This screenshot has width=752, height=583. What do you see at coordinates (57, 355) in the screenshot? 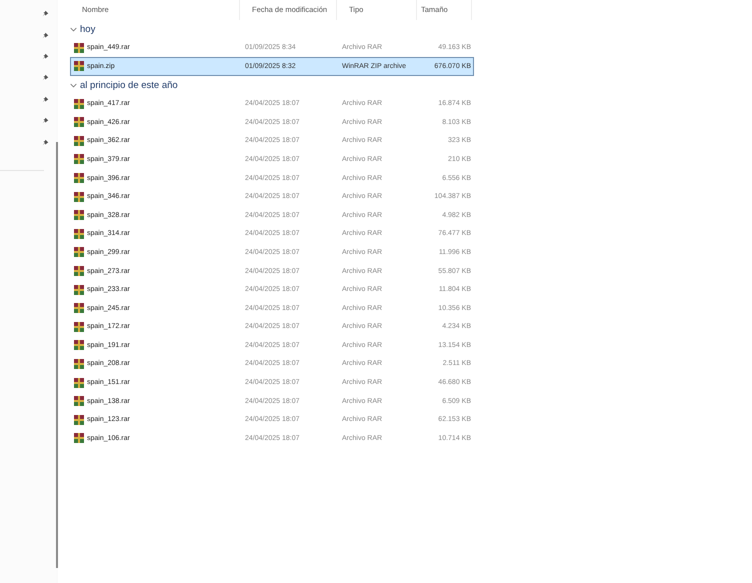
I see `scrollbar-thumb` at bounding box center [57, 355].